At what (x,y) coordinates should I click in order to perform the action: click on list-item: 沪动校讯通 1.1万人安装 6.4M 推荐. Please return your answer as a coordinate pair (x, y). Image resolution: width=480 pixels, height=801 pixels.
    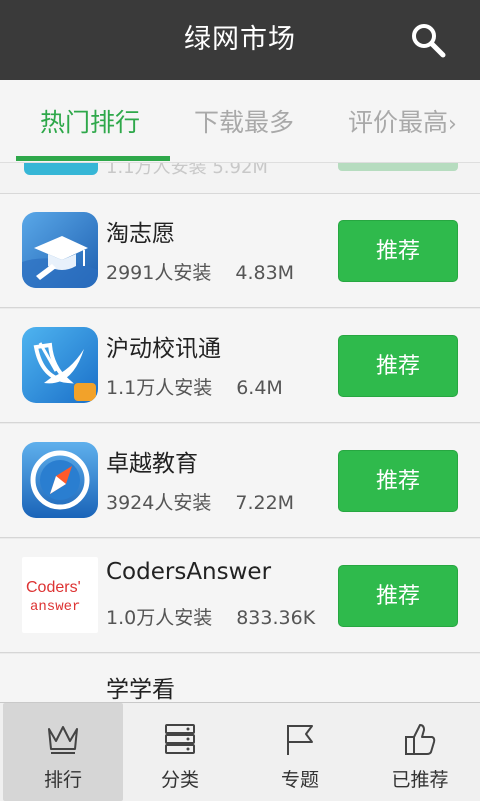
    Looking at the image, I should click on (240, 366).